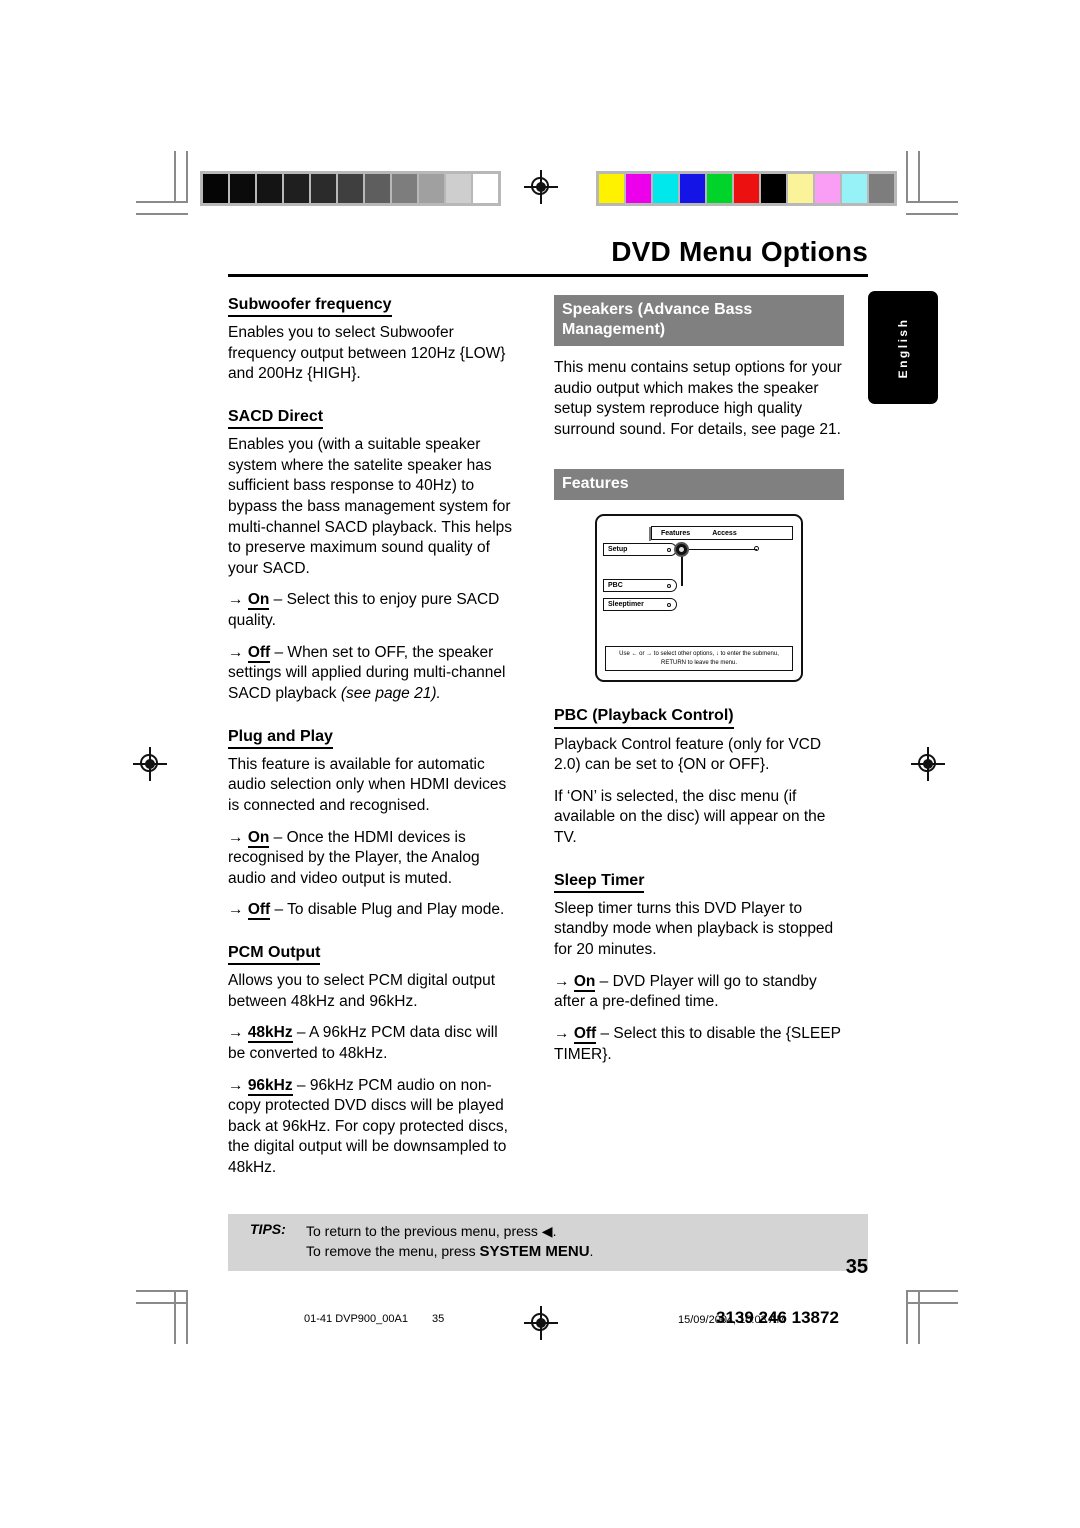  I want to click on section-heading-strong: Sleep Timer, so click(599, 880).